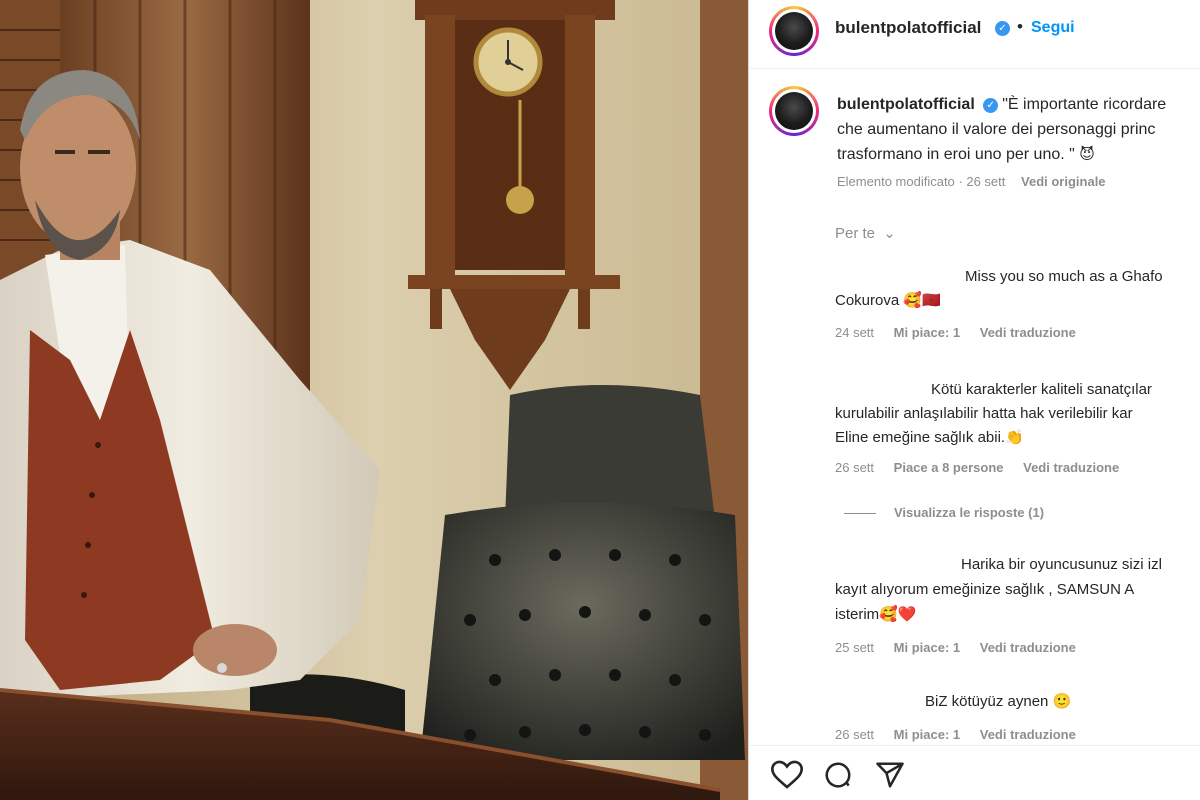 This screenshot has height=800, width=1200. I want to click on caption-verified-icon: ✓, so click(991, 105).